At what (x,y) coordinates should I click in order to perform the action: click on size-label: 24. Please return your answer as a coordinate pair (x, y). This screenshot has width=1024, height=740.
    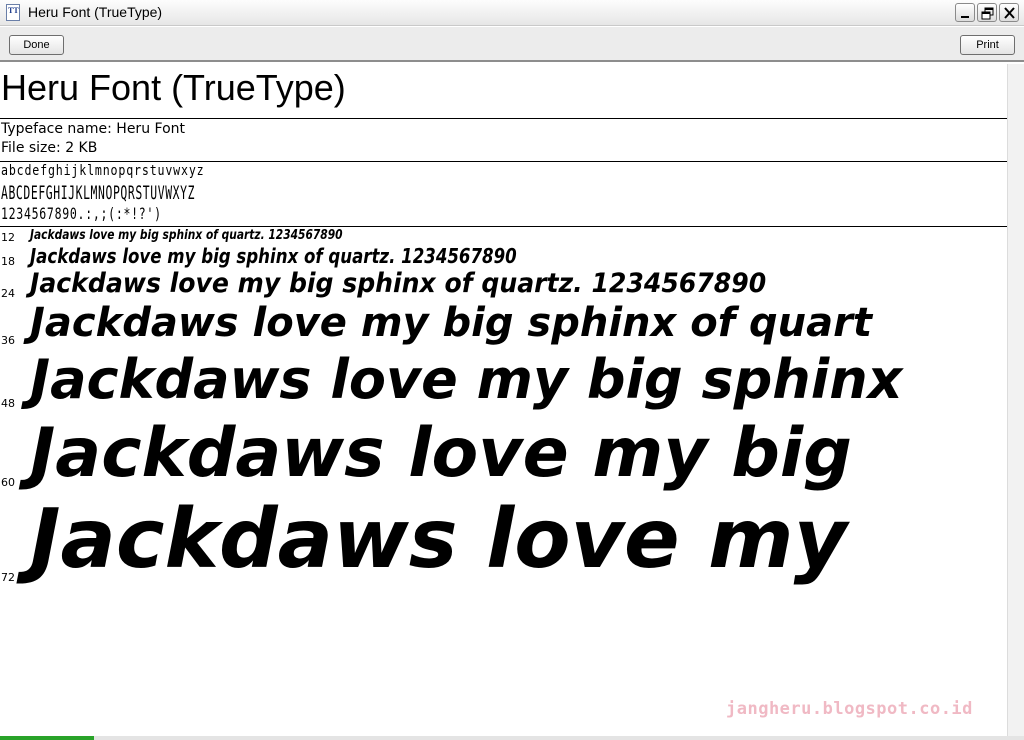
    Looking at the image, I should click on (8, 293).